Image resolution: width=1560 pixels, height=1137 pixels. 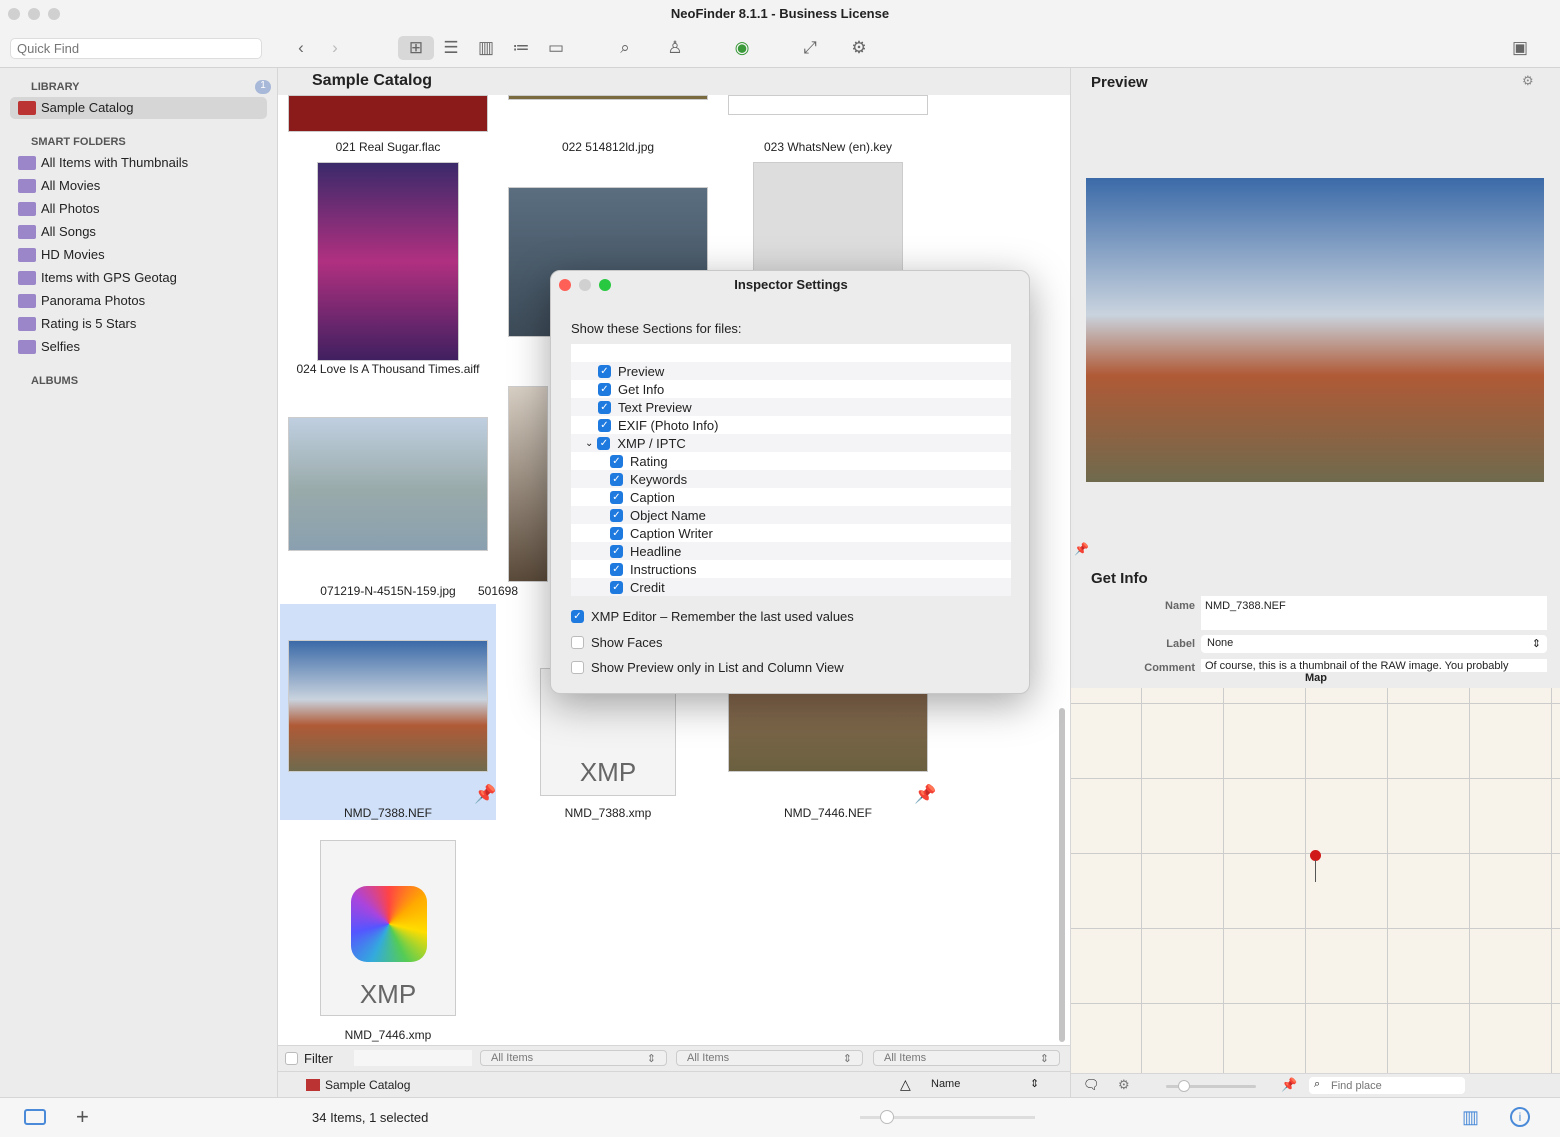 I want to click on filter-checkbox, so click(x=291, y=1058).